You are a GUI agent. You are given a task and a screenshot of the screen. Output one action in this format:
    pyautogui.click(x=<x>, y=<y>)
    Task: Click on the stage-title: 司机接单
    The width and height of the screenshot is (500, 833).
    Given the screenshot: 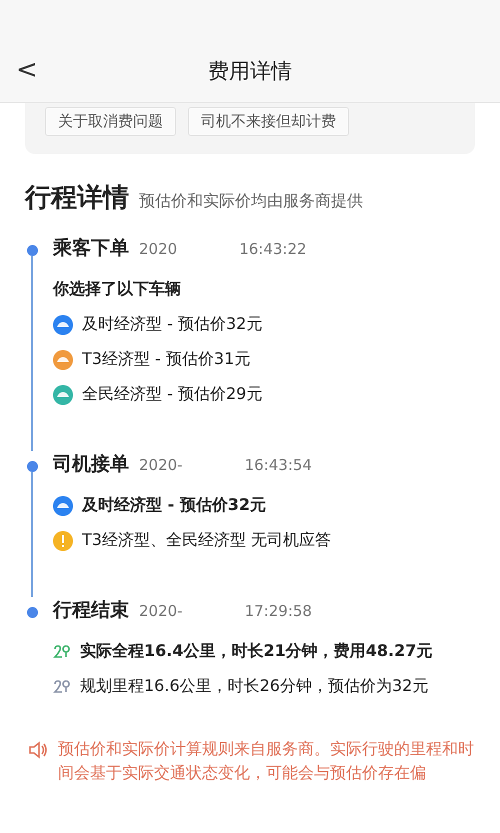 What is the action you would take?
    pyautogui.click(x=91, y=464)
    